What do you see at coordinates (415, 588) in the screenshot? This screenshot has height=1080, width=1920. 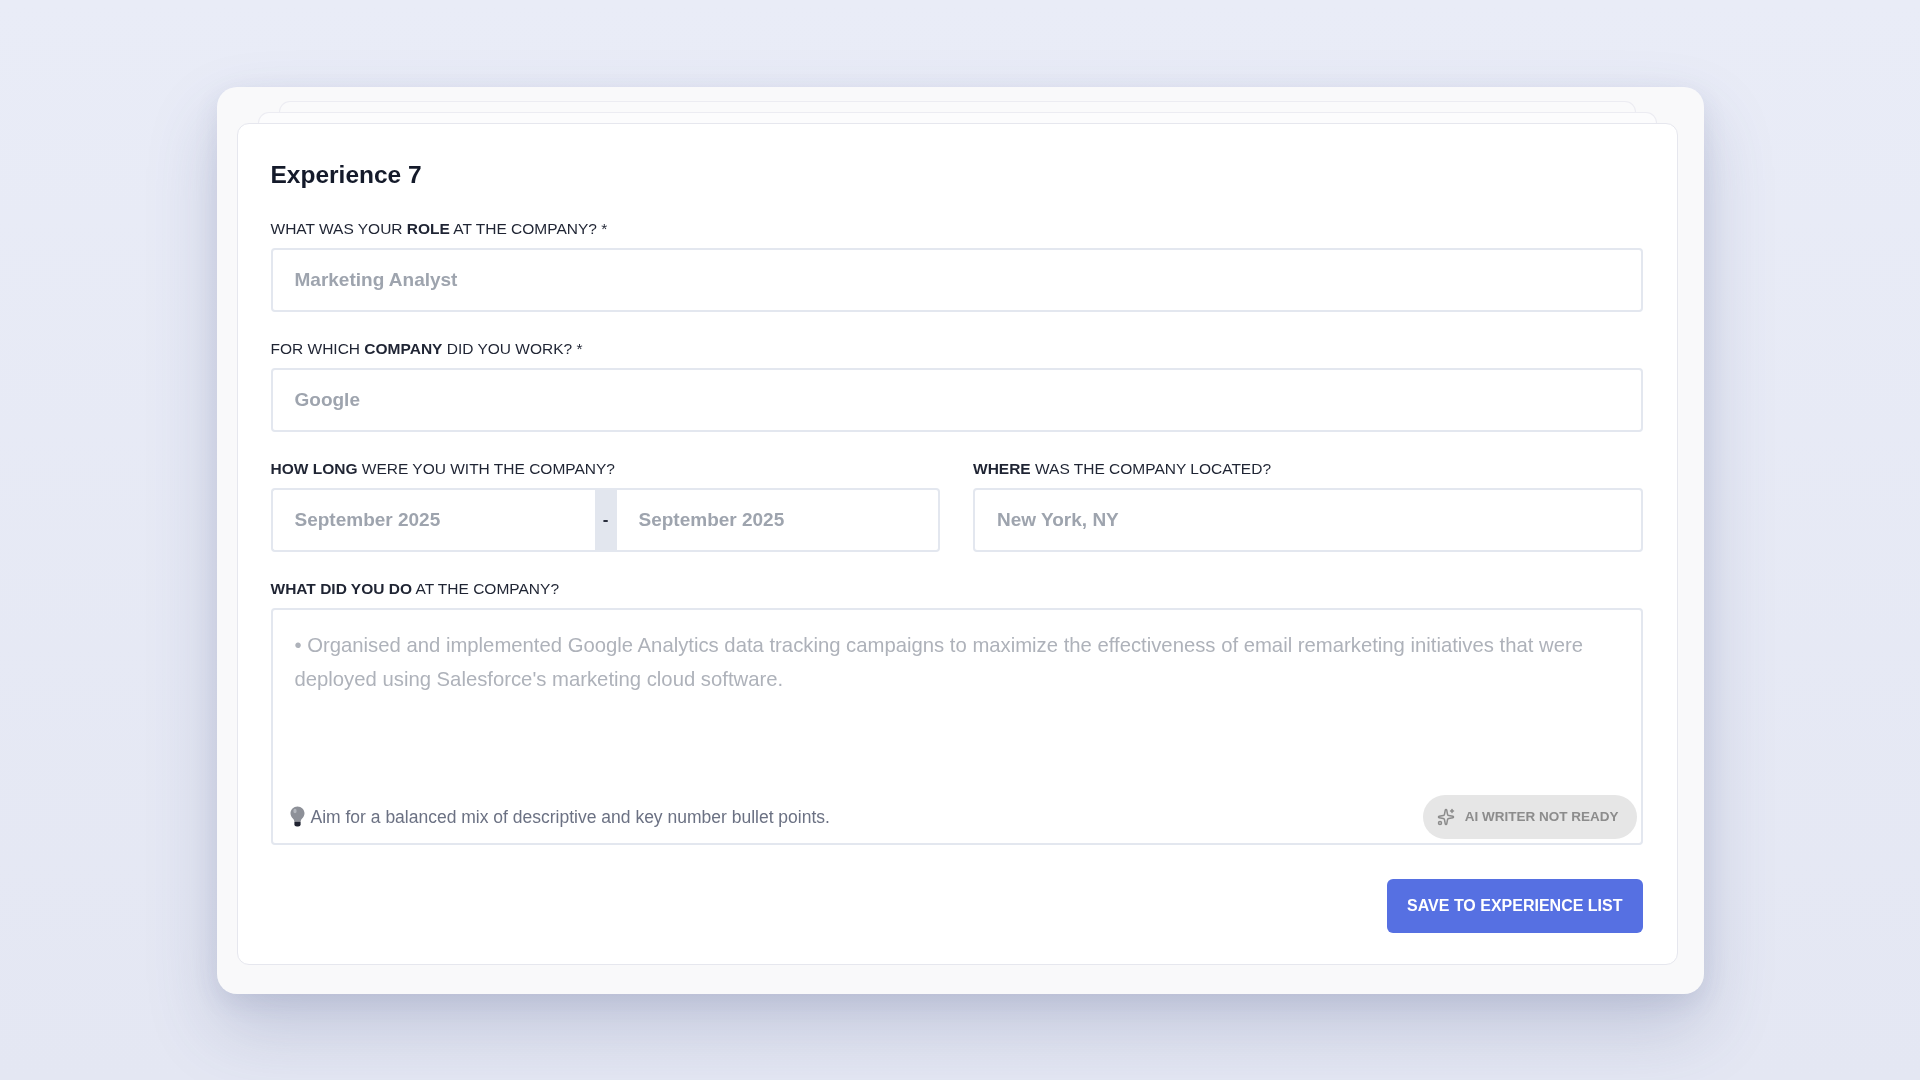 I see `field-label: WHAT DID YOU DO AT THE COMPANY?` at bounding box center [415, 588].